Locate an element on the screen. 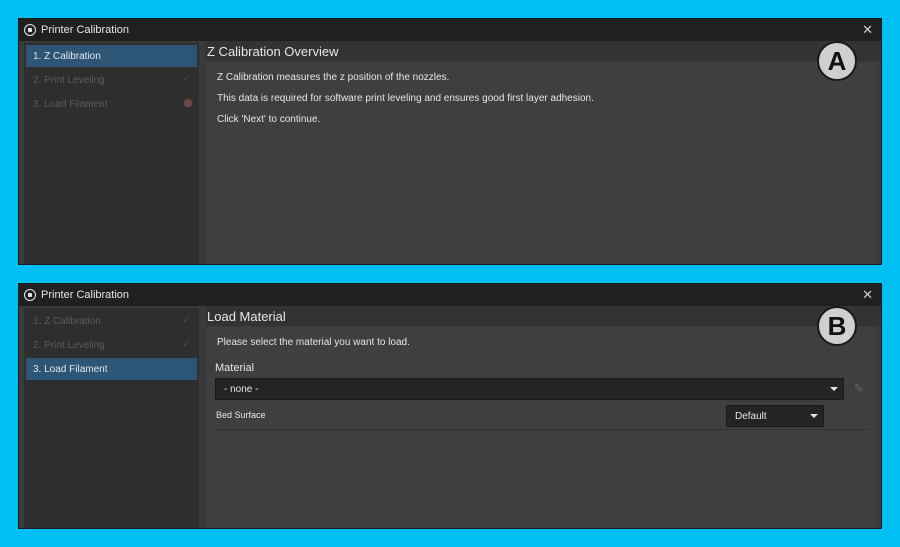  panel-badge-b: B is located at coordinates (837, 326).